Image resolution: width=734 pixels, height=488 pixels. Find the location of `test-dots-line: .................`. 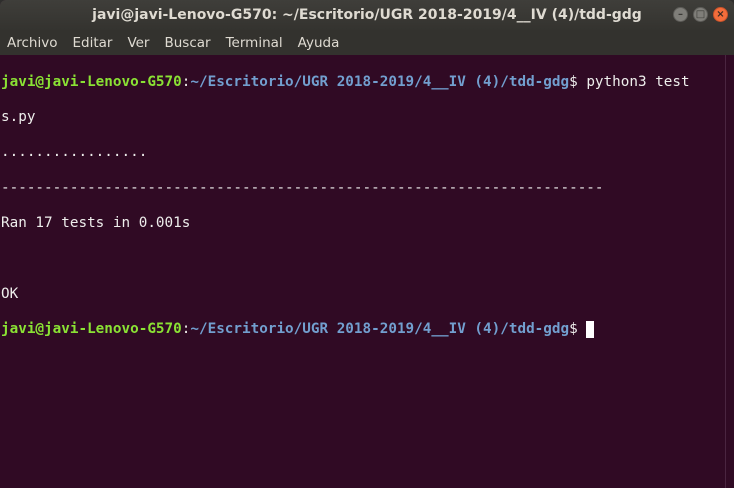

test-dots-line: ................. is located at coordinates (363, 153).